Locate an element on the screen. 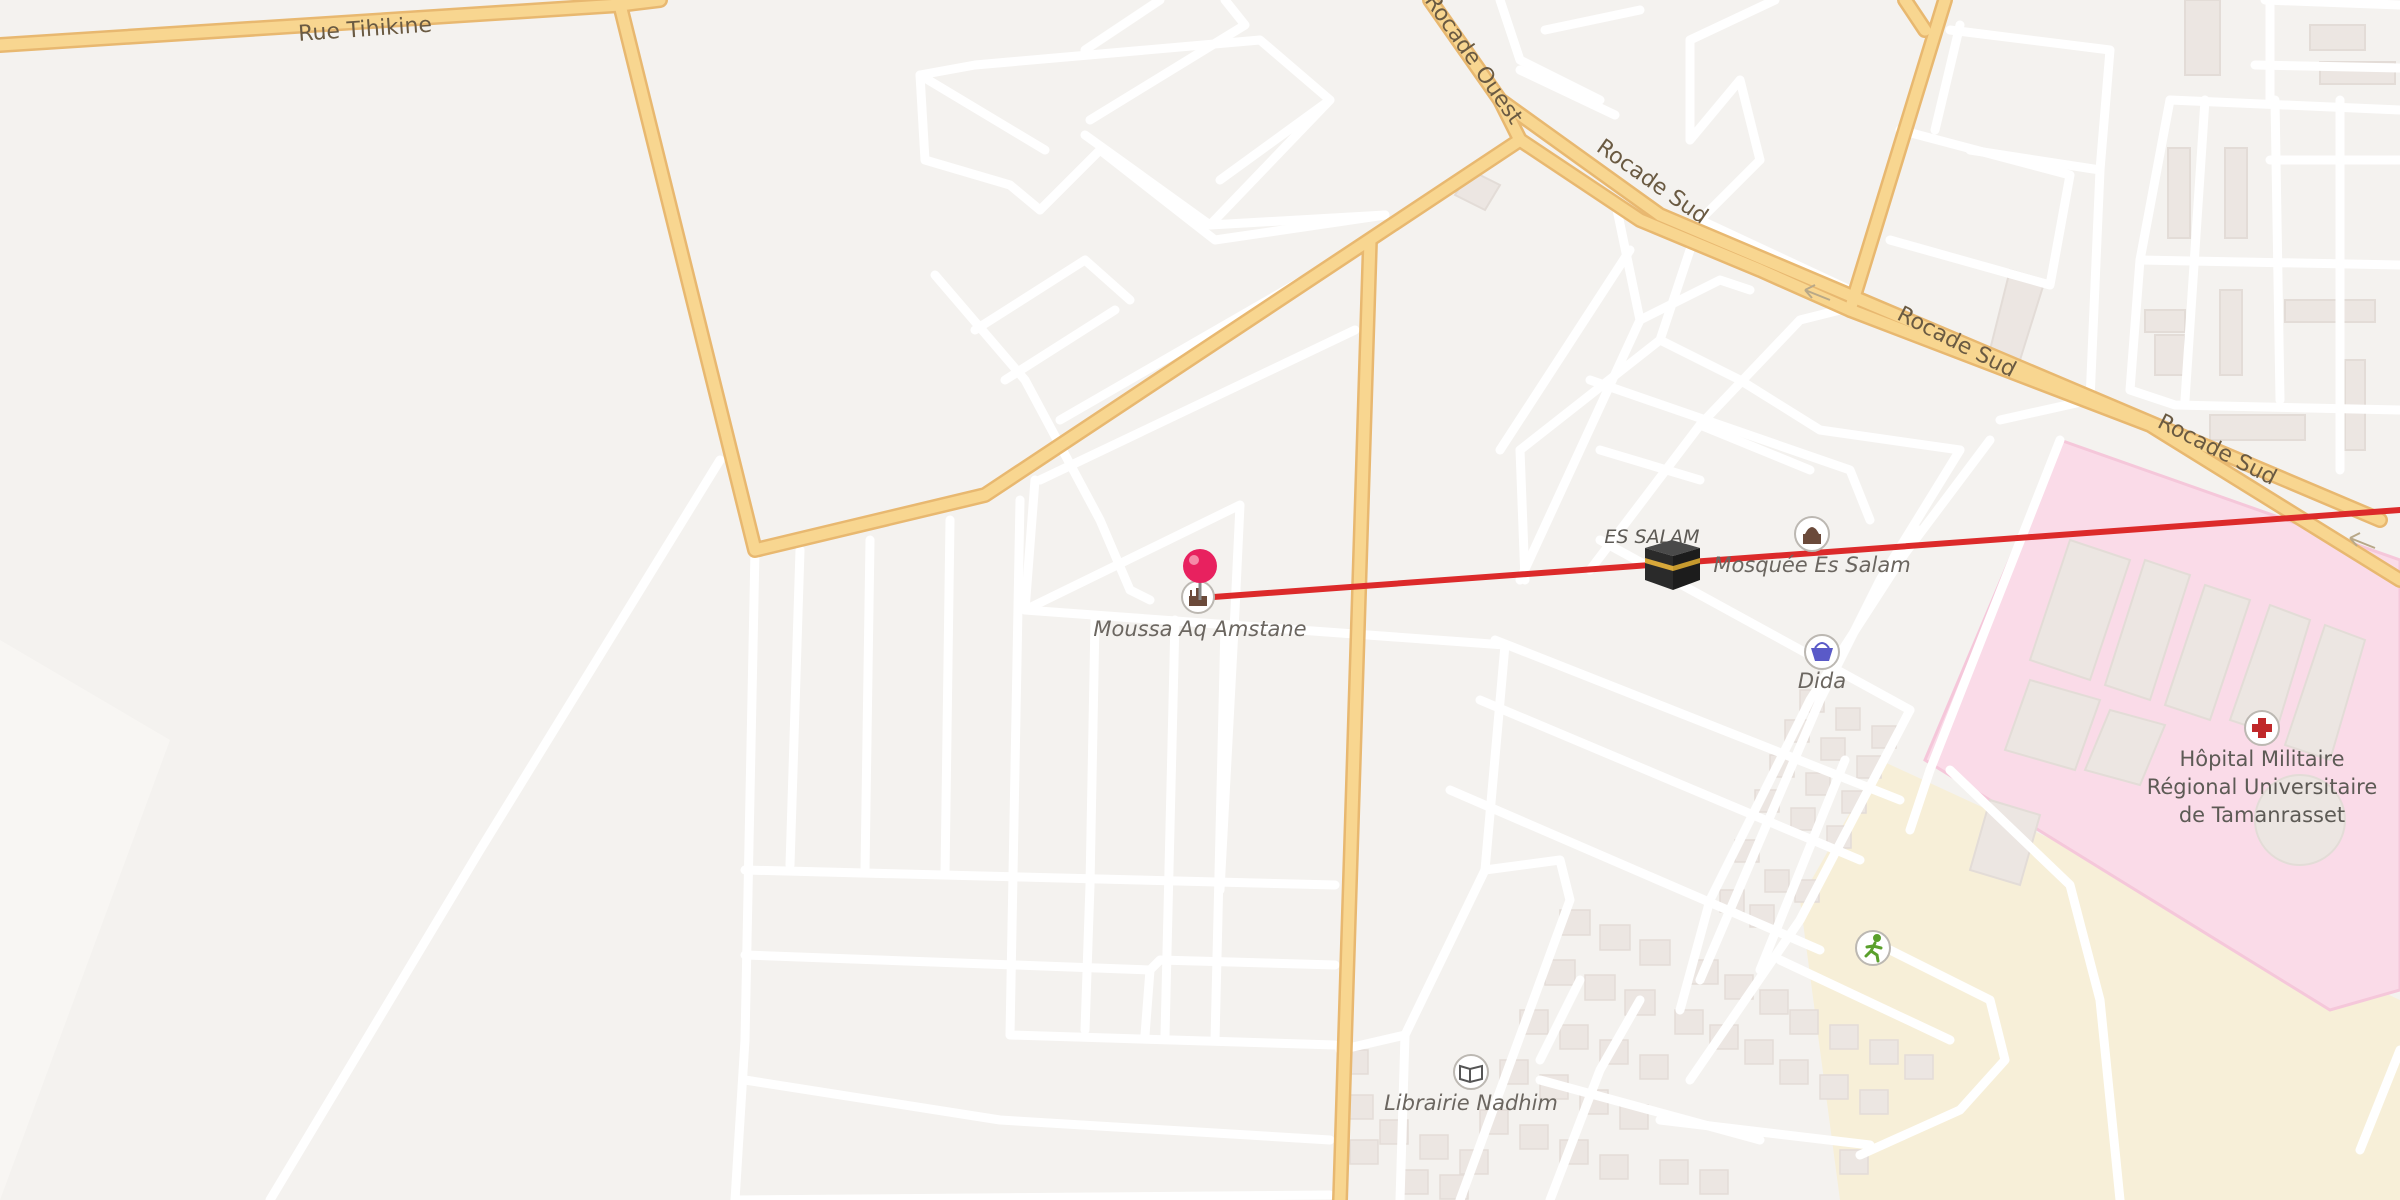  poi-label-moussa: Moussa Aq Amstane is located at coordinates (1199, 629).